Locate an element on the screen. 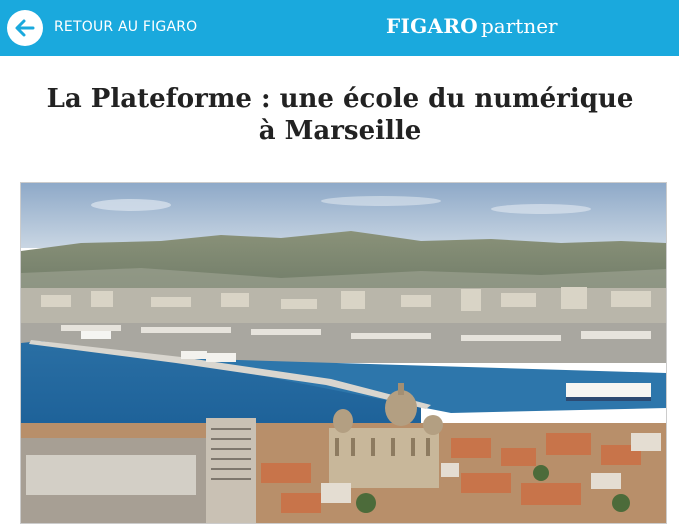  arrow-left-icon is located at coordinates (25, 28).